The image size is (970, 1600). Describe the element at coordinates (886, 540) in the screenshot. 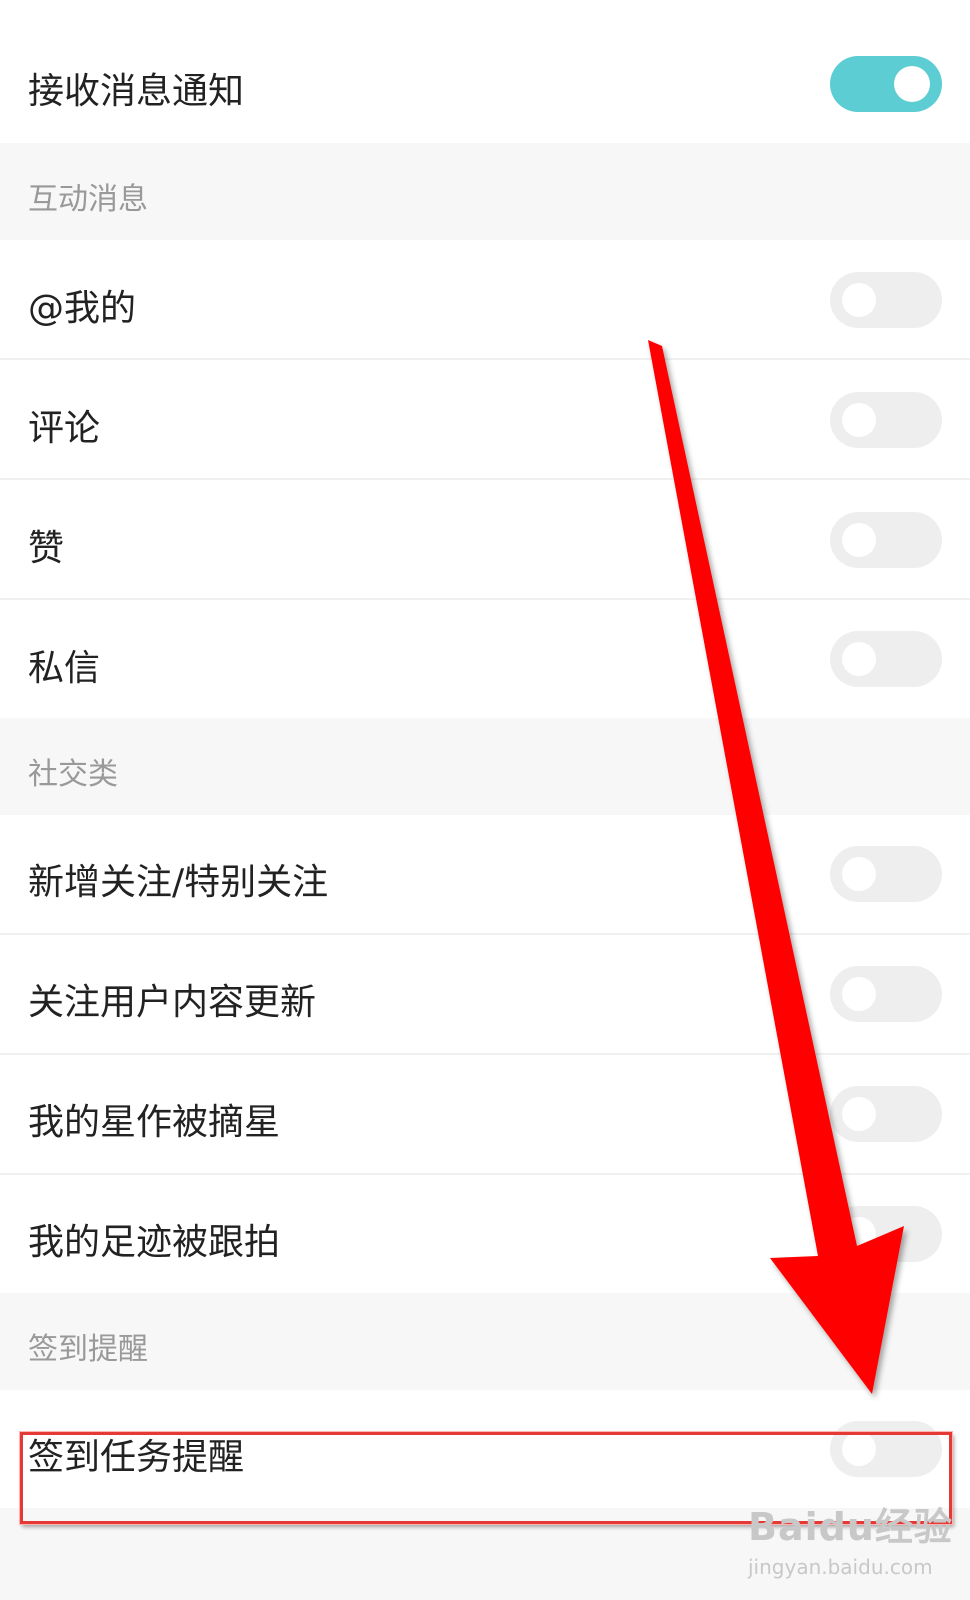

I see `likes-toggle` at that location.